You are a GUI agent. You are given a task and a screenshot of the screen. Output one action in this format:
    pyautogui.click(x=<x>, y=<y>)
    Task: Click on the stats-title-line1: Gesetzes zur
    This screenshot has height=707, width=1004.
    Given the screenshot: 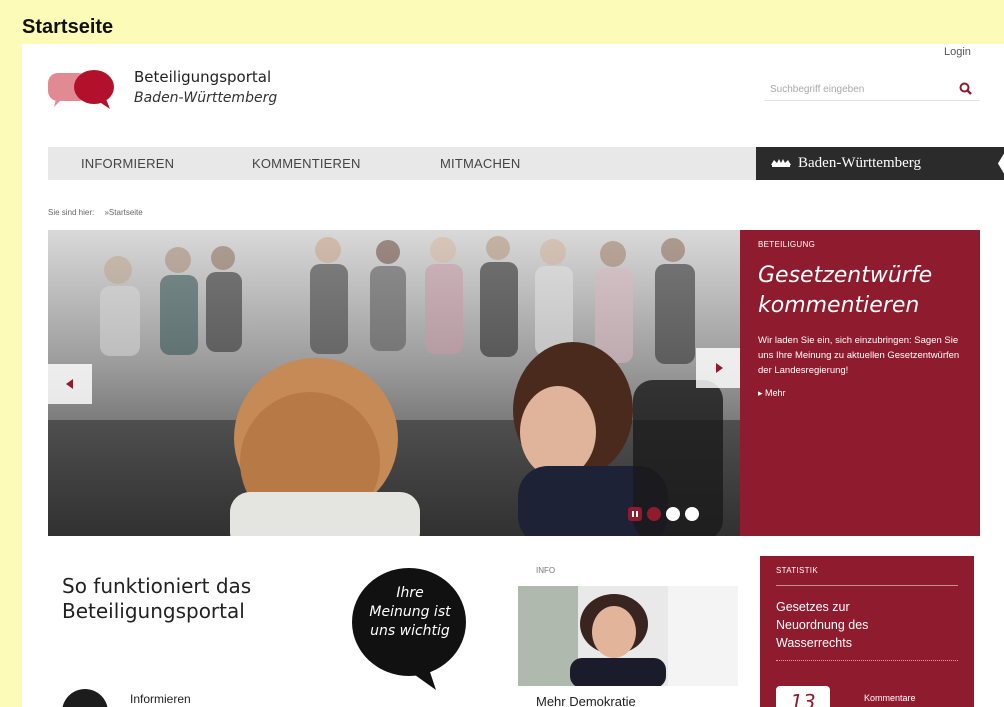 What is the action you would take?
    pyautogui.click(x=813, y=607)
    